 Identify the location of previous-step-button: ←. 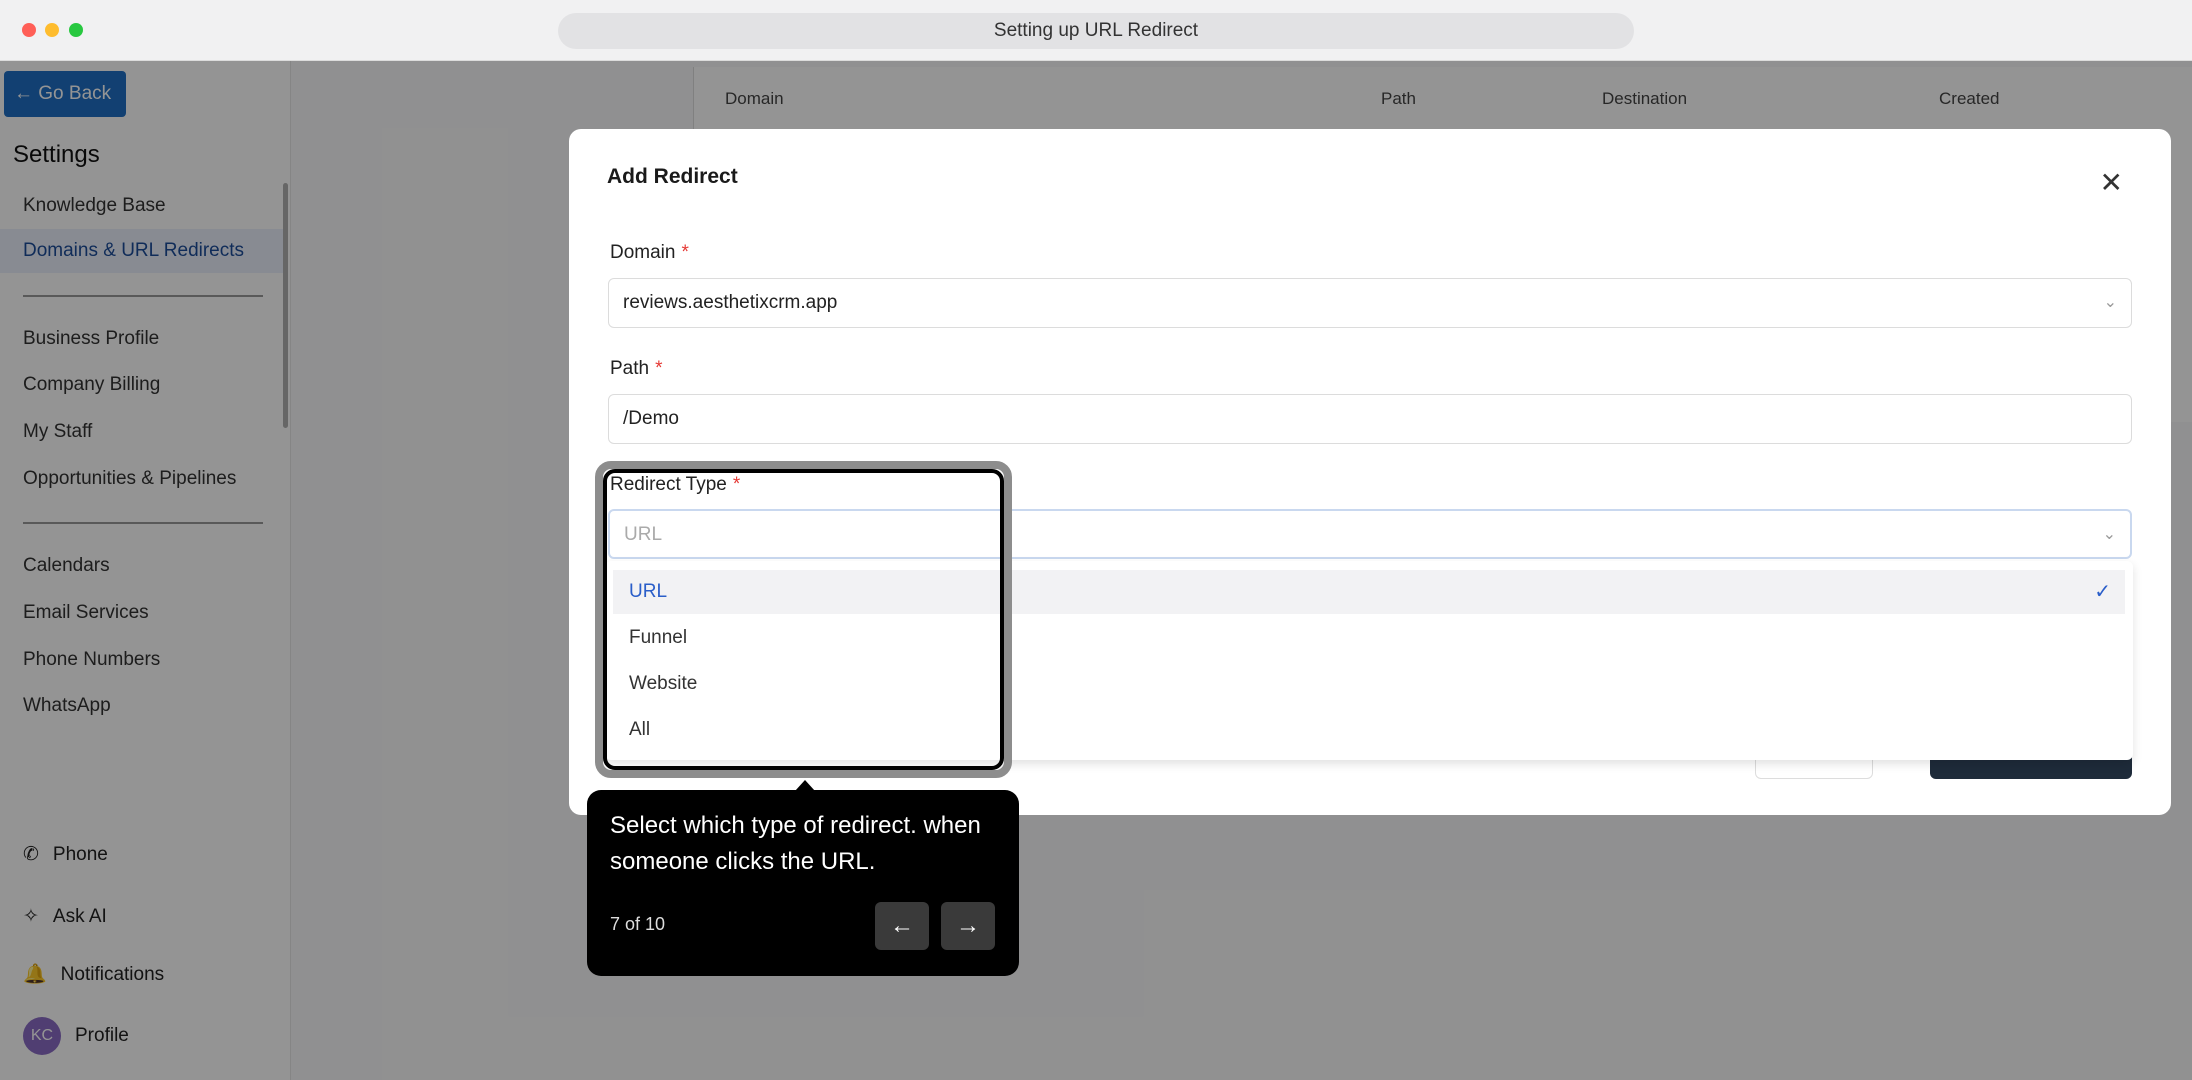
(902, 926).